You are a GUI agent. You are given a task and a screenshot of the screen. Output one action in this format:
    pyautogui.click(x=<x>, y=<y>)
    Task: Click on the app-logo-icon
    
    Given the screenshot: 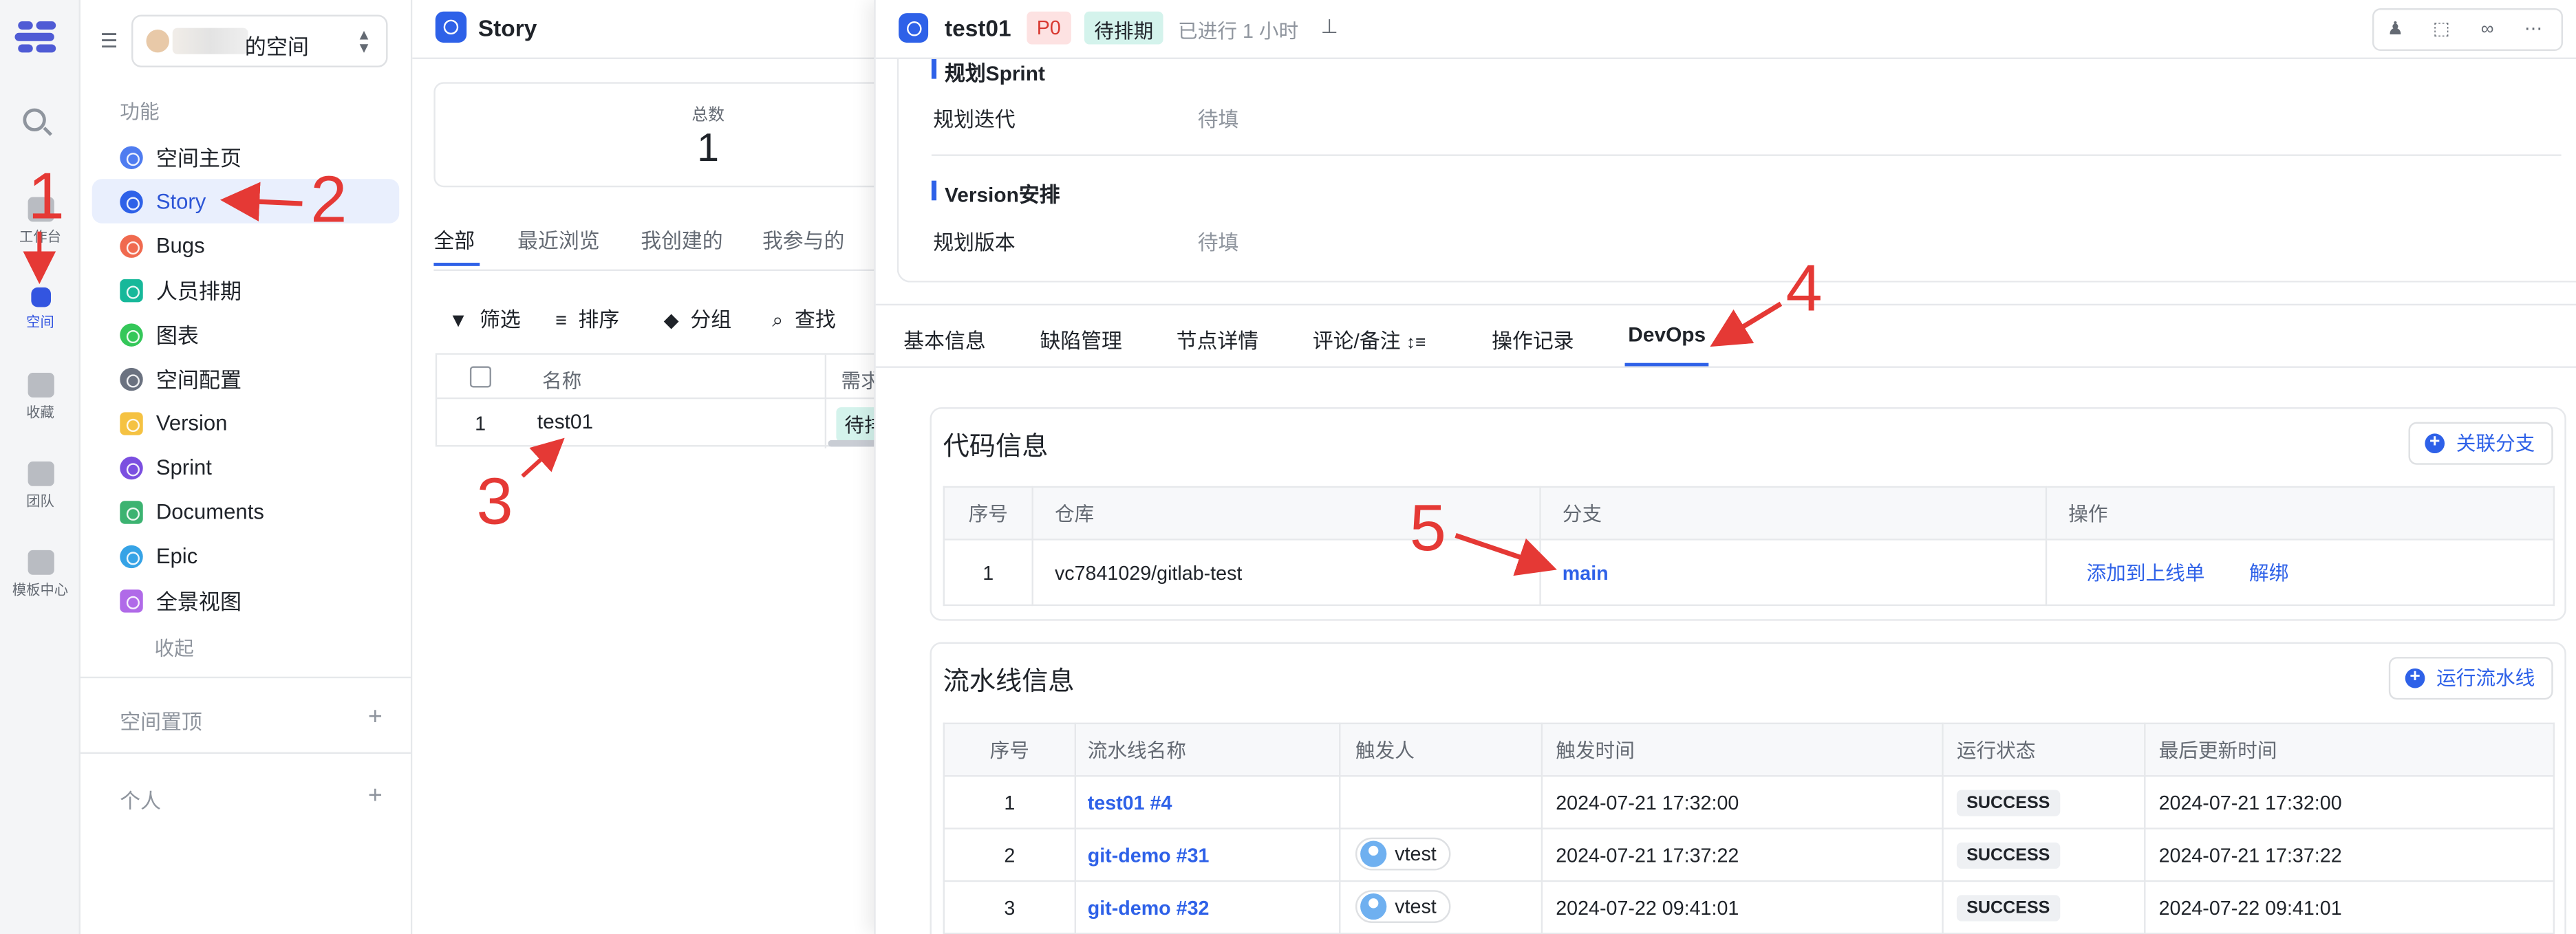 What is the action you would take?
    pyautogui.click(x=35, y=38)
    